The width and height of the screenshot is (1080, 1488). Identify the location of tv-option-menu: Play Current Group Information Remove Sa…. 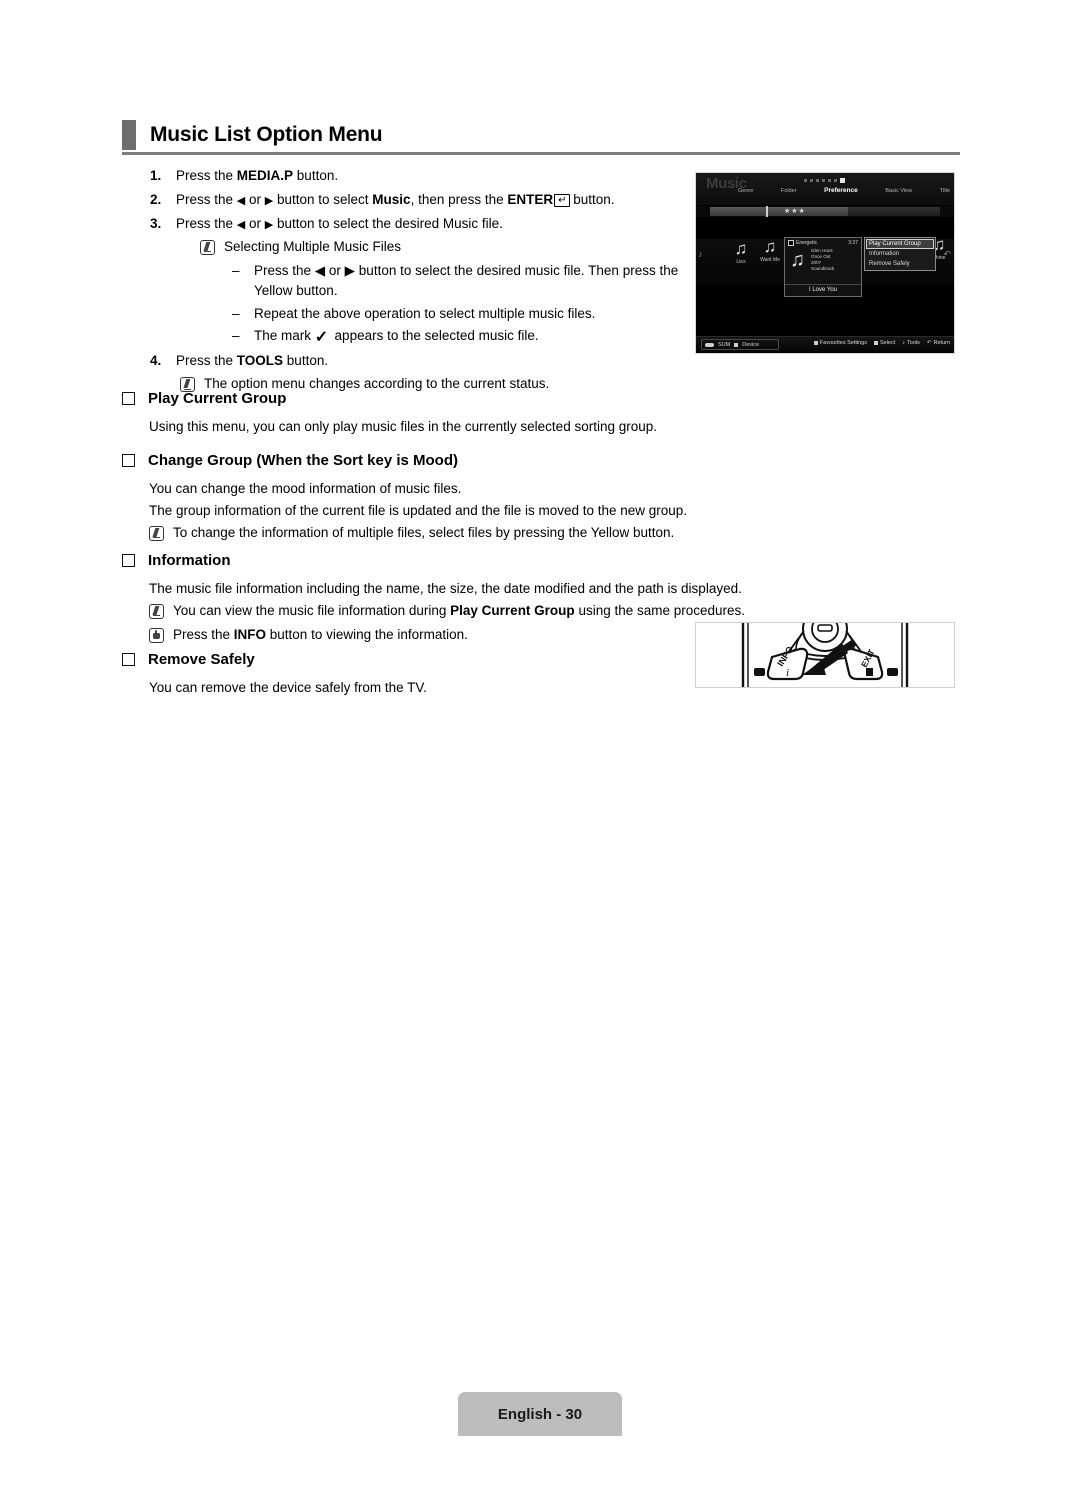
(900, 254).